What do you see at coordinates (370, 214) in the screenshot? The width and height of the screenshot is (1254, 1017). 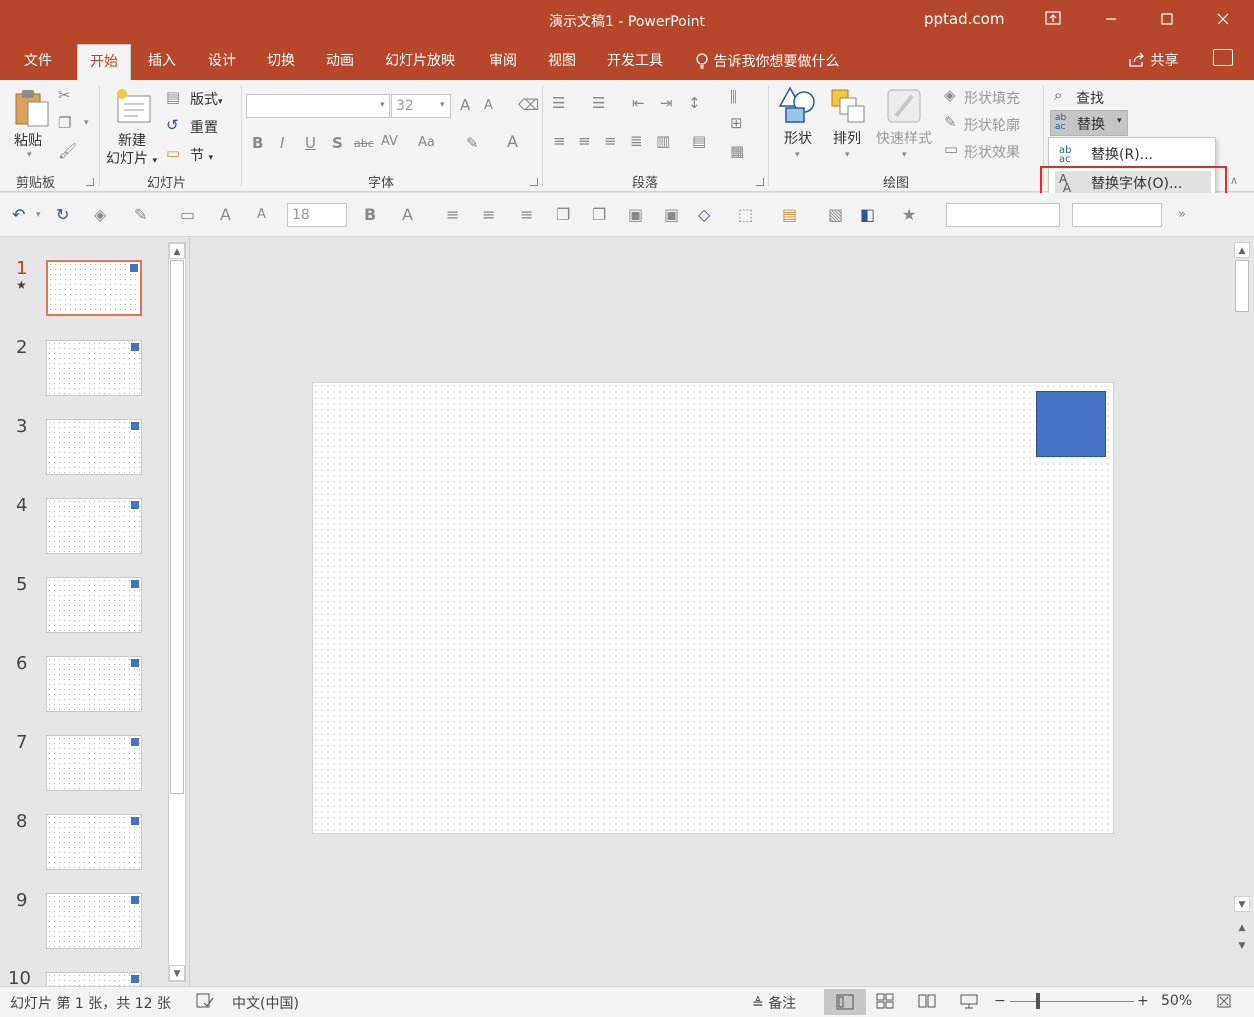 I see `qat-bold-button: B` at bounding box center [370, 214].